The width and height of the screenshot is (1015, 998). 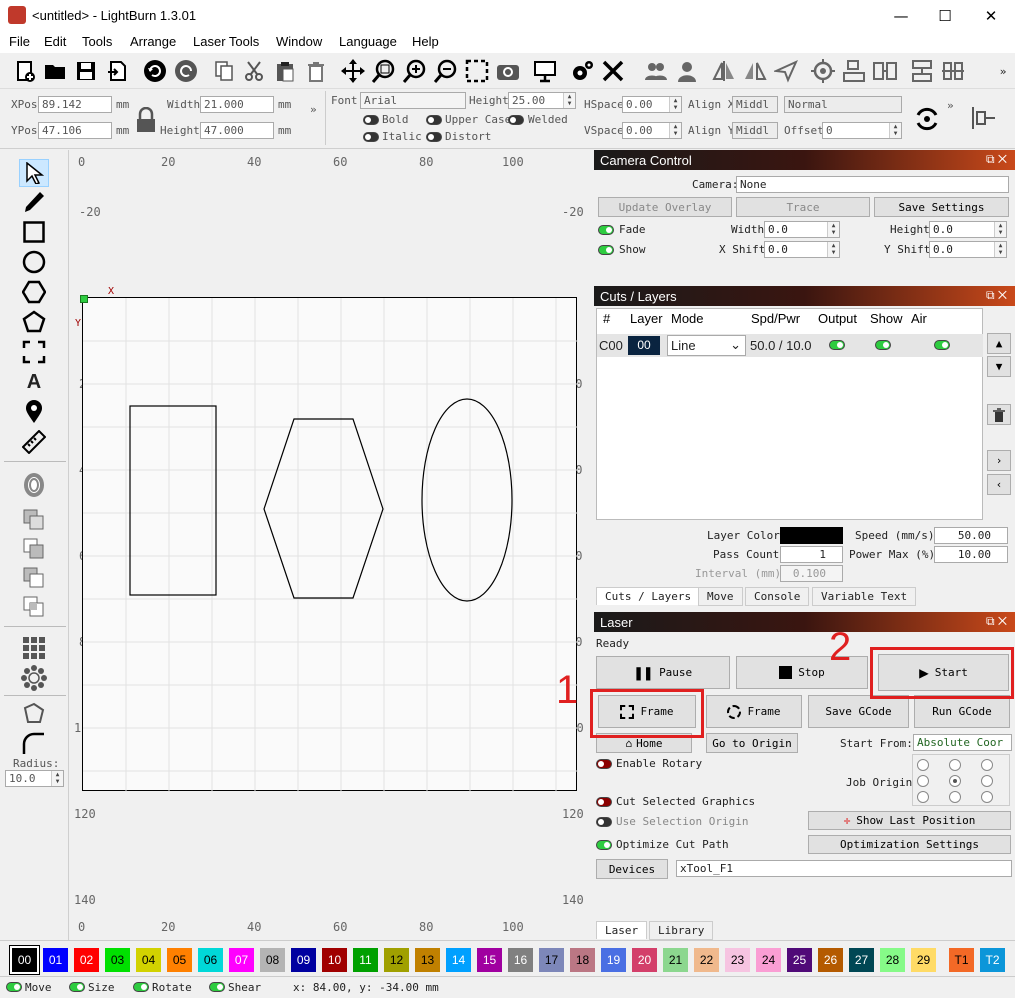 I want to click on use-selection-origin-toggle, so click(x=604, y=822).